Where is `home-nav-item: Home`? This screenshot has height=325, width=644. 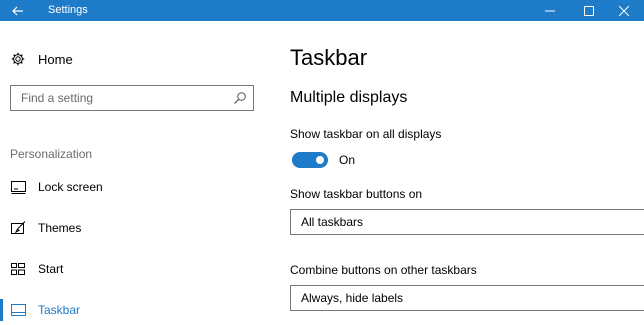 home-nav-item: Home is located at coordinates (41, 59).